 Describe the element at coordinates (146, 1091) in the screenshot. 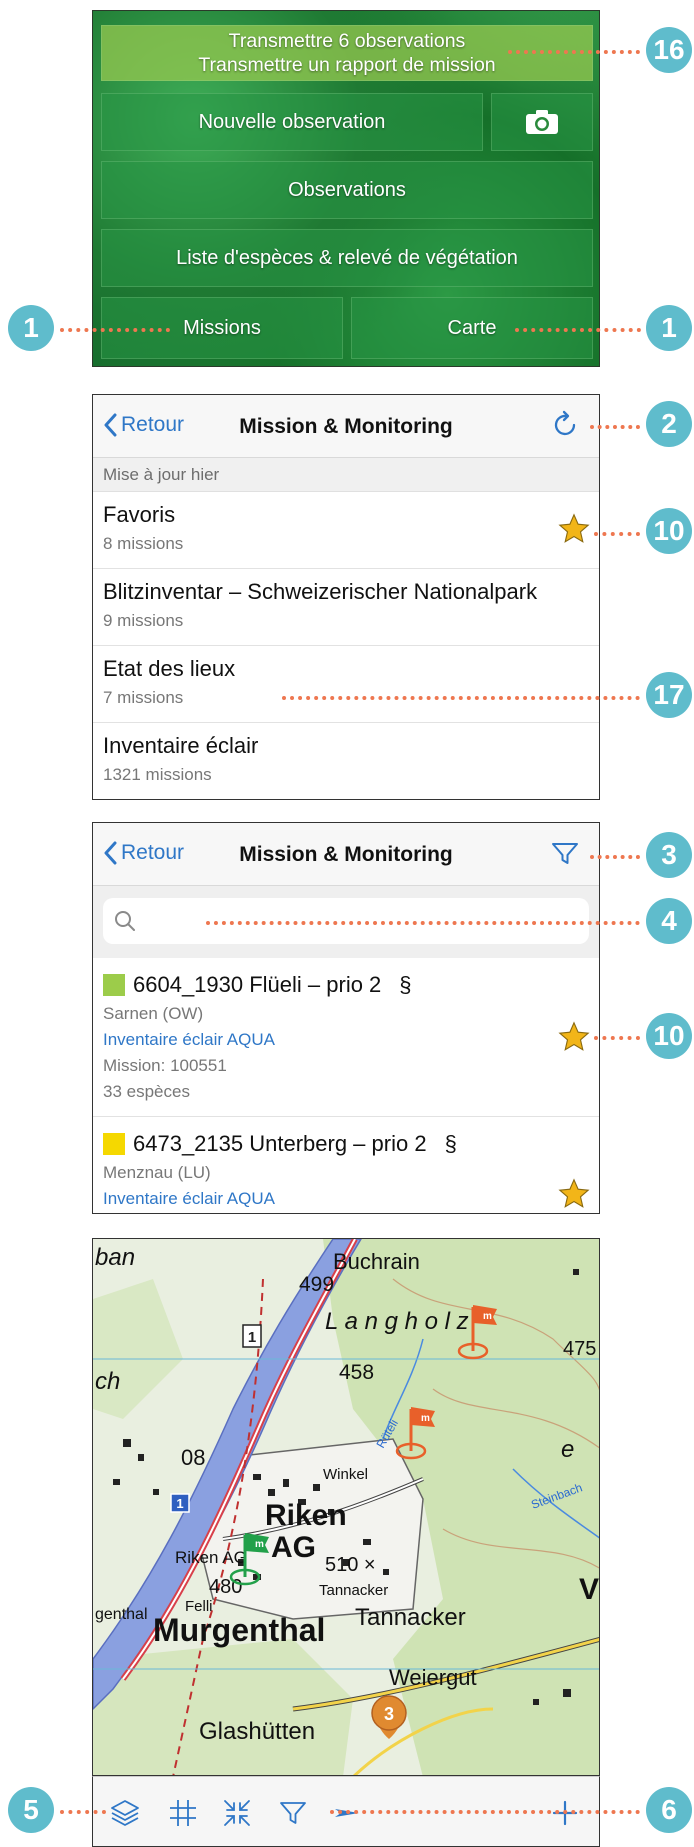

I see `species-count: 33 espèces` at that location.